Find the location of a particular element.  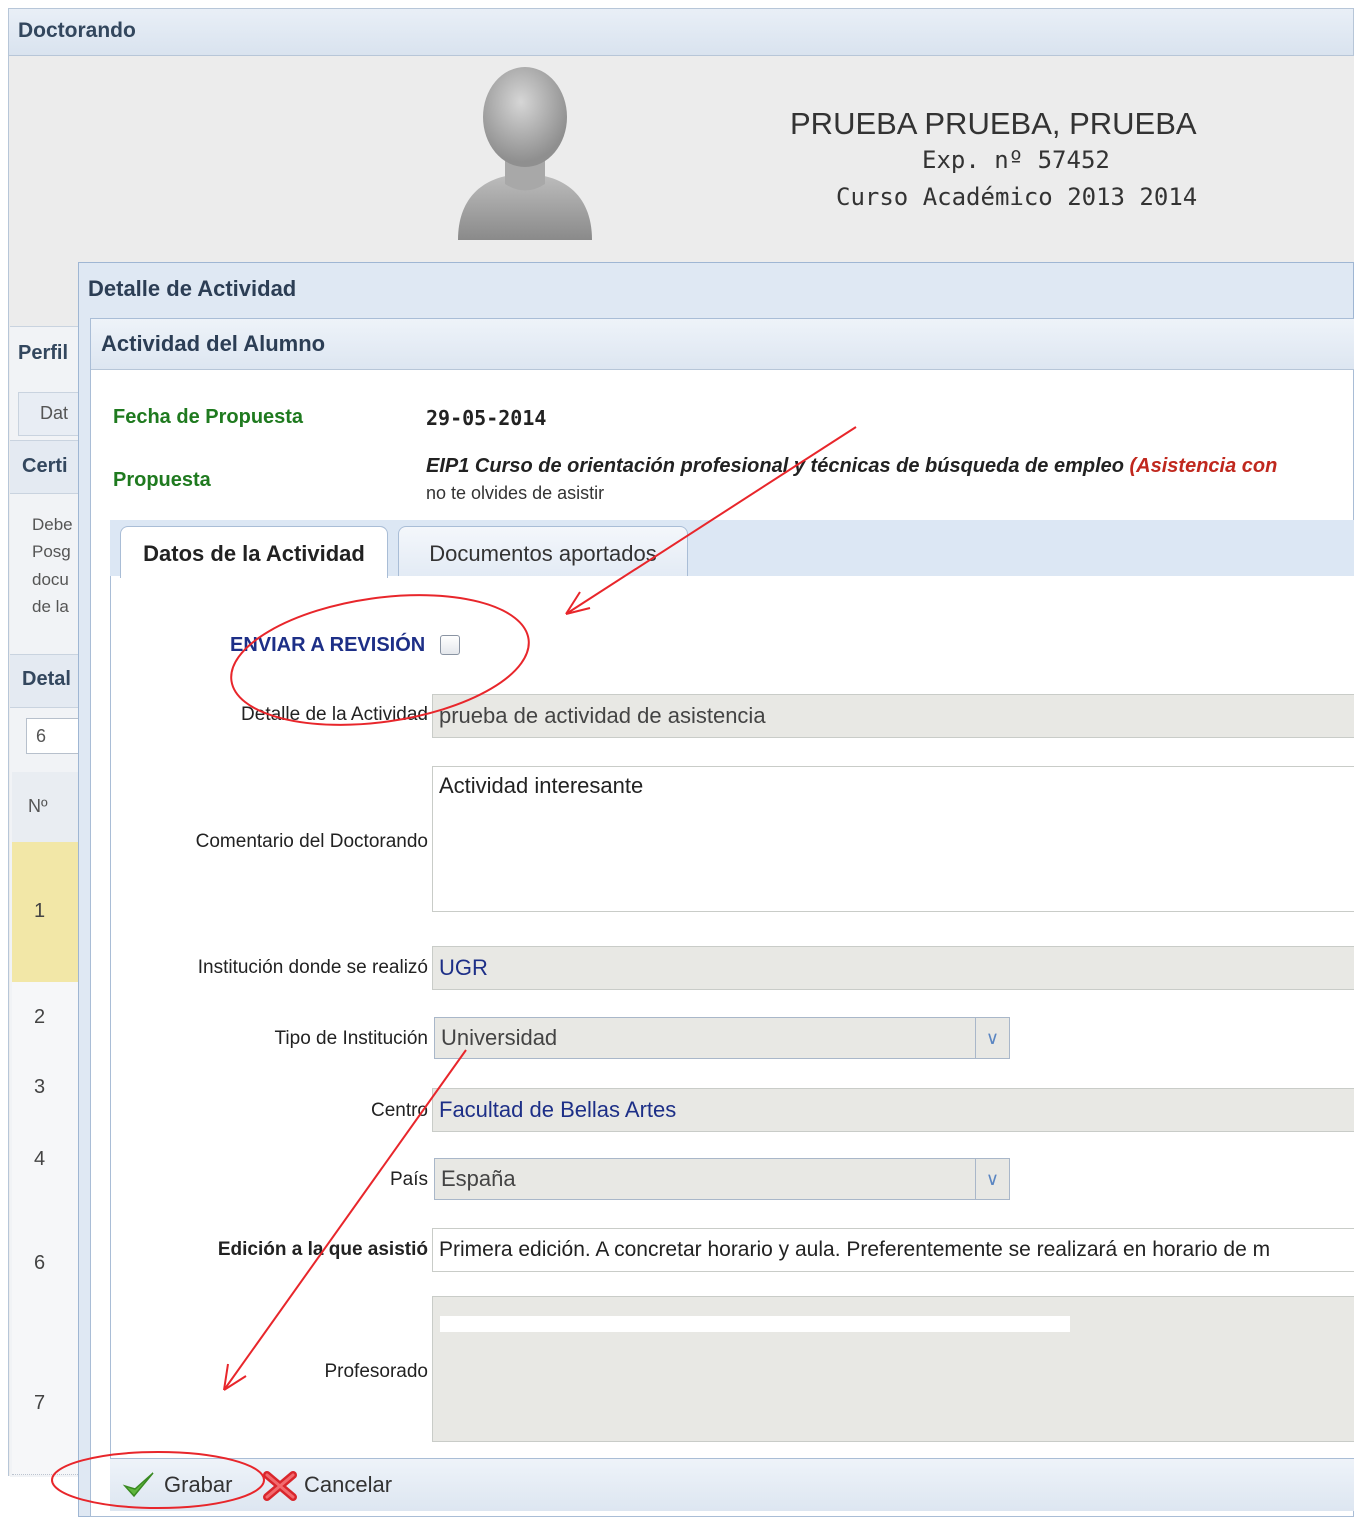

cancelar-button: Cancelar is located at coordinates (337, 1485).